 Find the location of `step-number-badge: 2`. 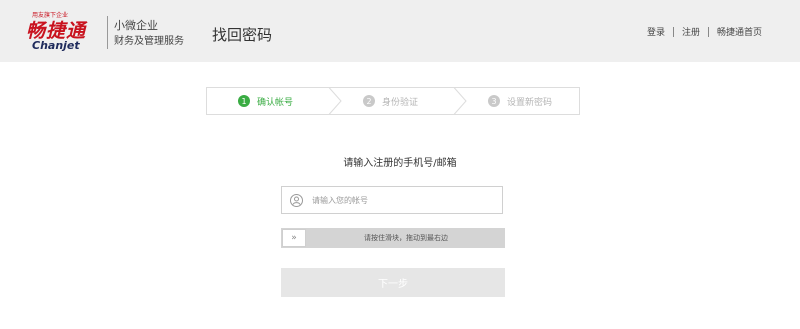

step-number-badge: 2 is located at coordinates (369, 101).